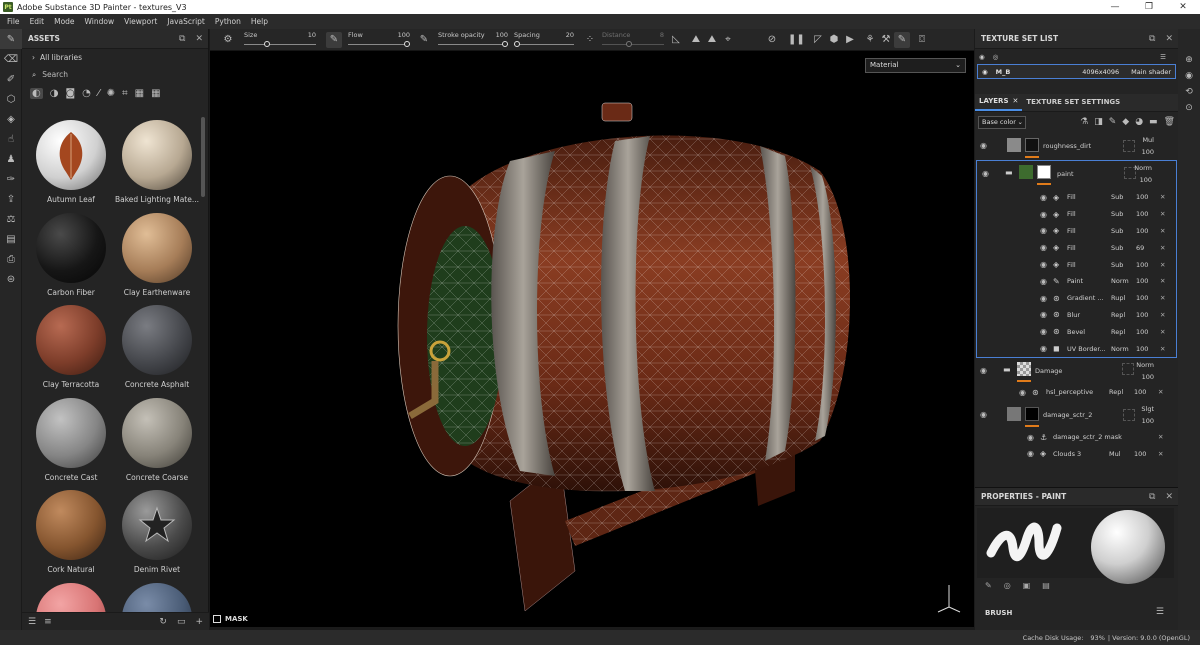 Image resolution: width=1200 pixels, height=645 pixels. I want to click on effect-row: ◉ ◈ Fill Sub 69 ✕, so click(1076, 247).